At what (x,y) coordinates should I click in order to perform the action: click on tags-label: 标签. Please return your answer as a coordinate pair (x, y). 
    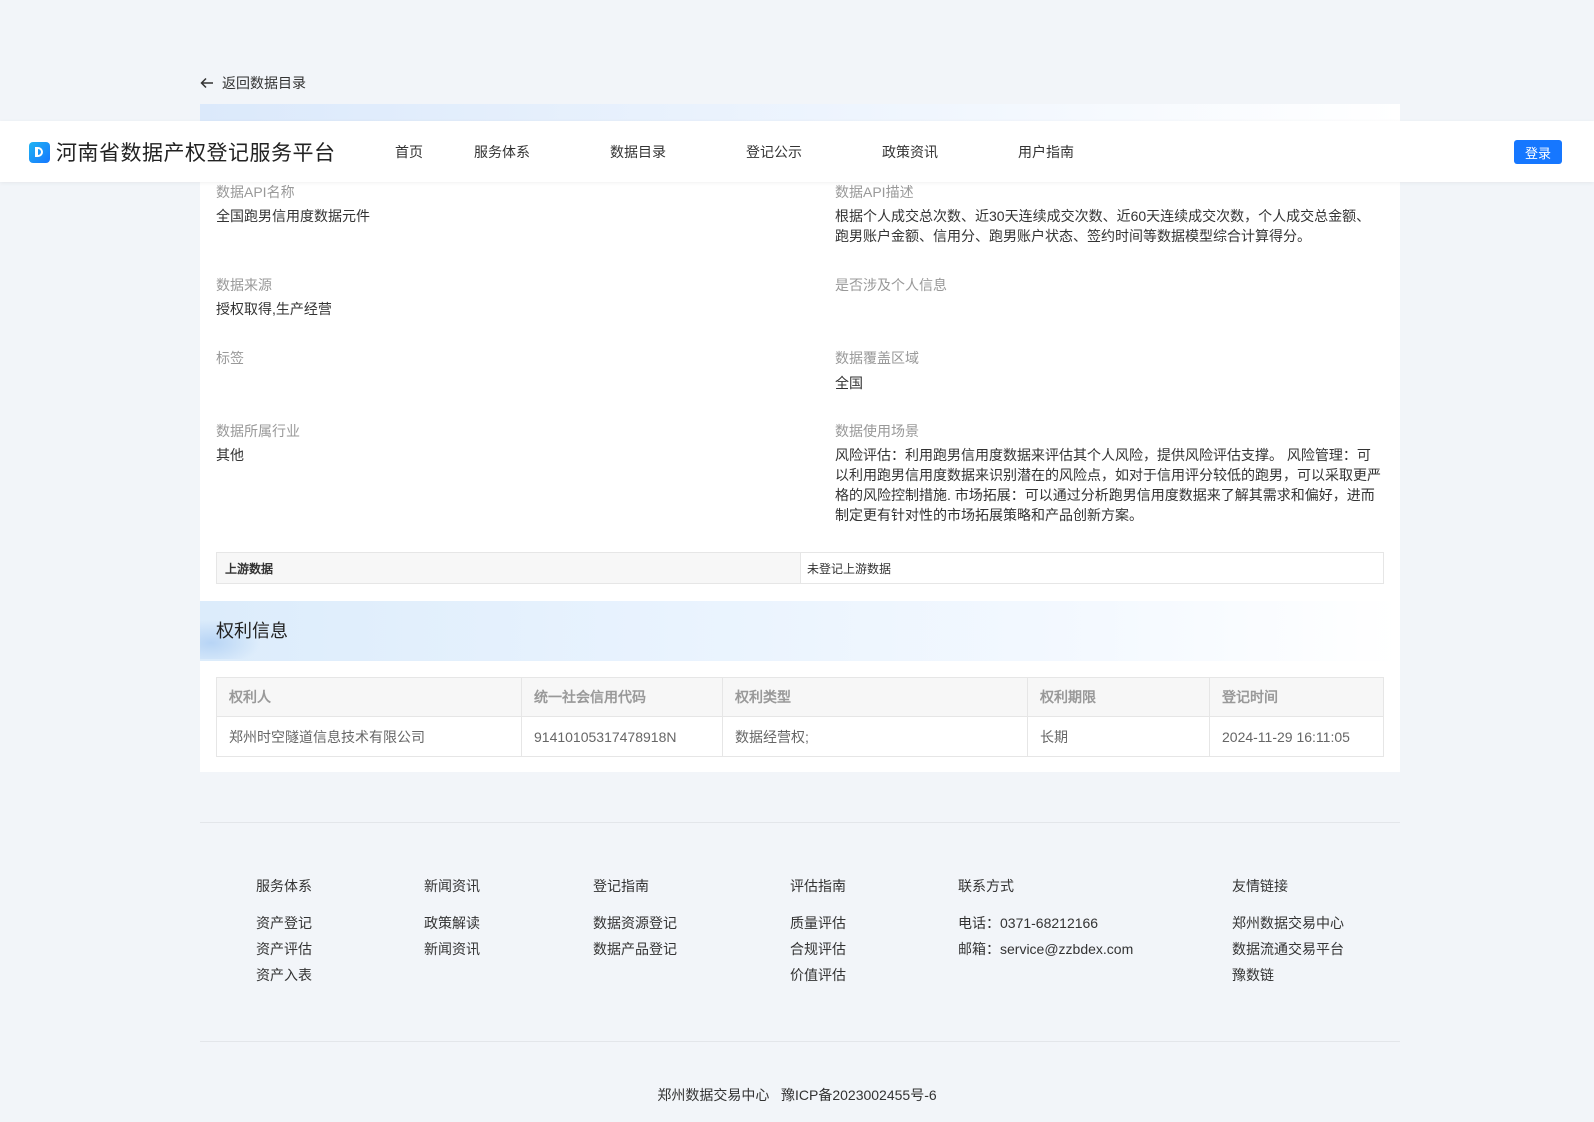
    Looking at the image, I should click on (230, 358).